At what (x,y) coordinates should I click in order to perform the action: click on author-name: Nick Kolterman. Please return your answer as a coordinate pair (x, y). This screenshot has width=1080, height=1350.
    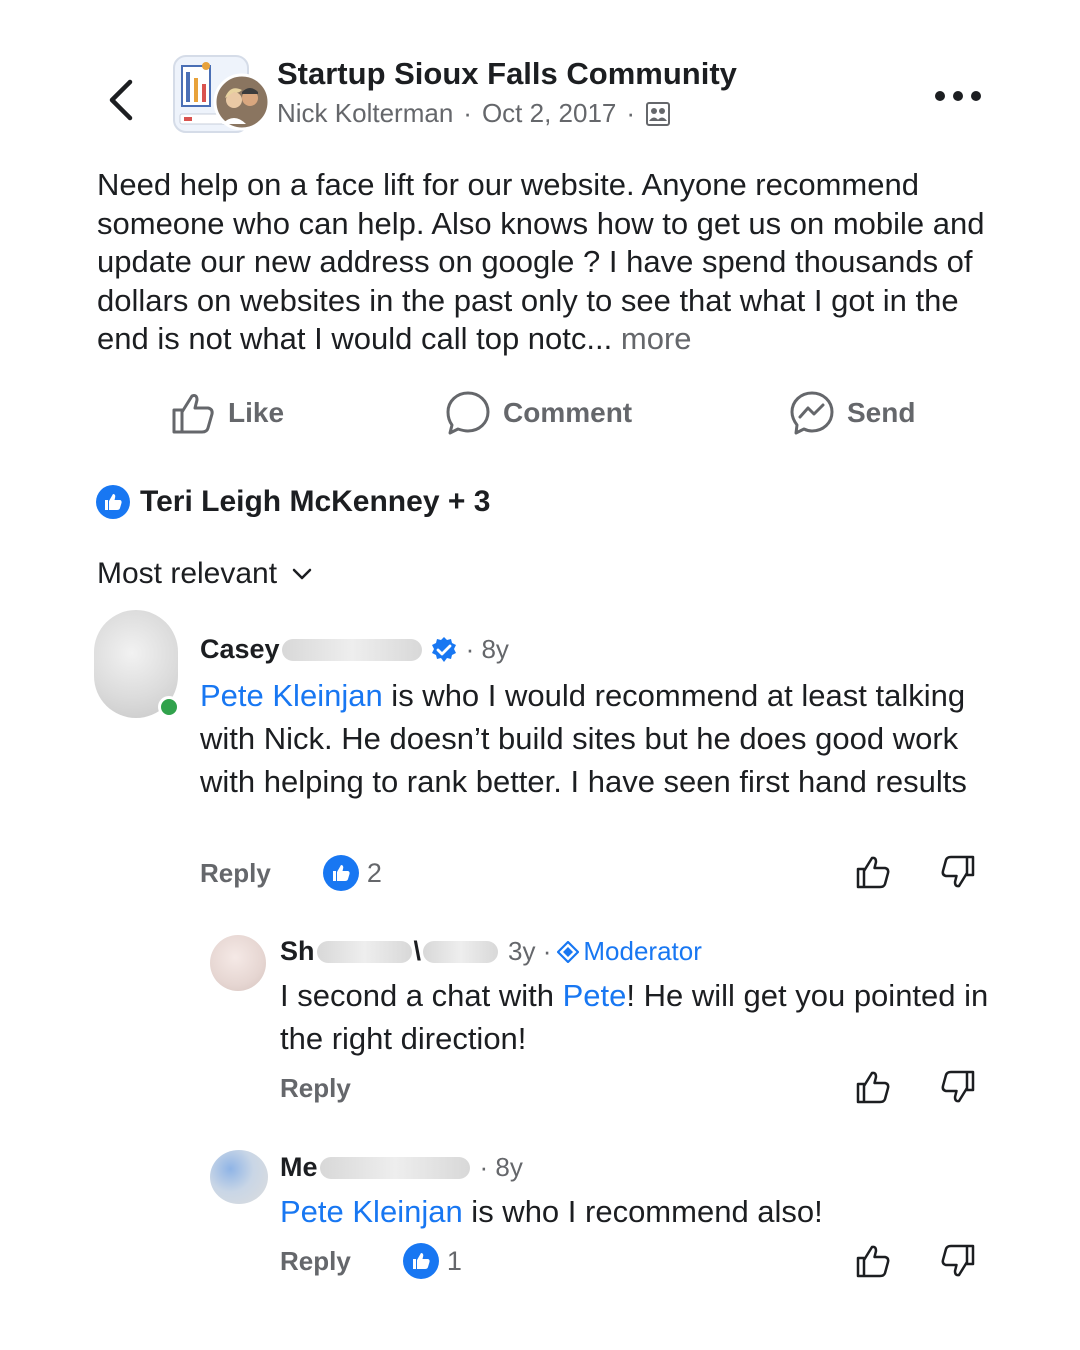
    Looking at the image, I should click on (365, 113).